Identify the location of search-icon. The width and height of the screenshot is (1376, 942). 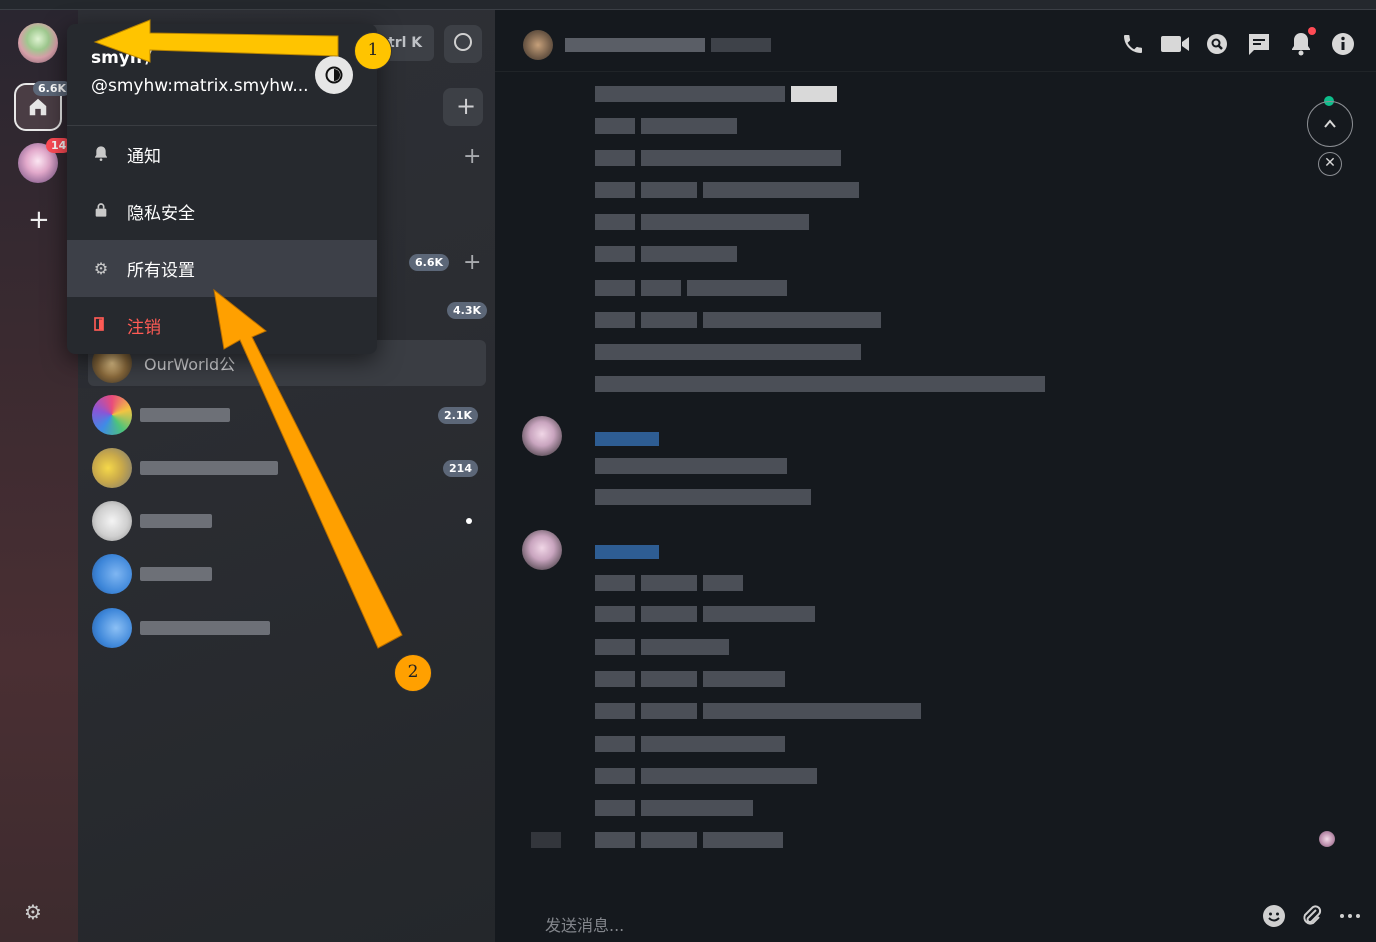
(1217, 44).